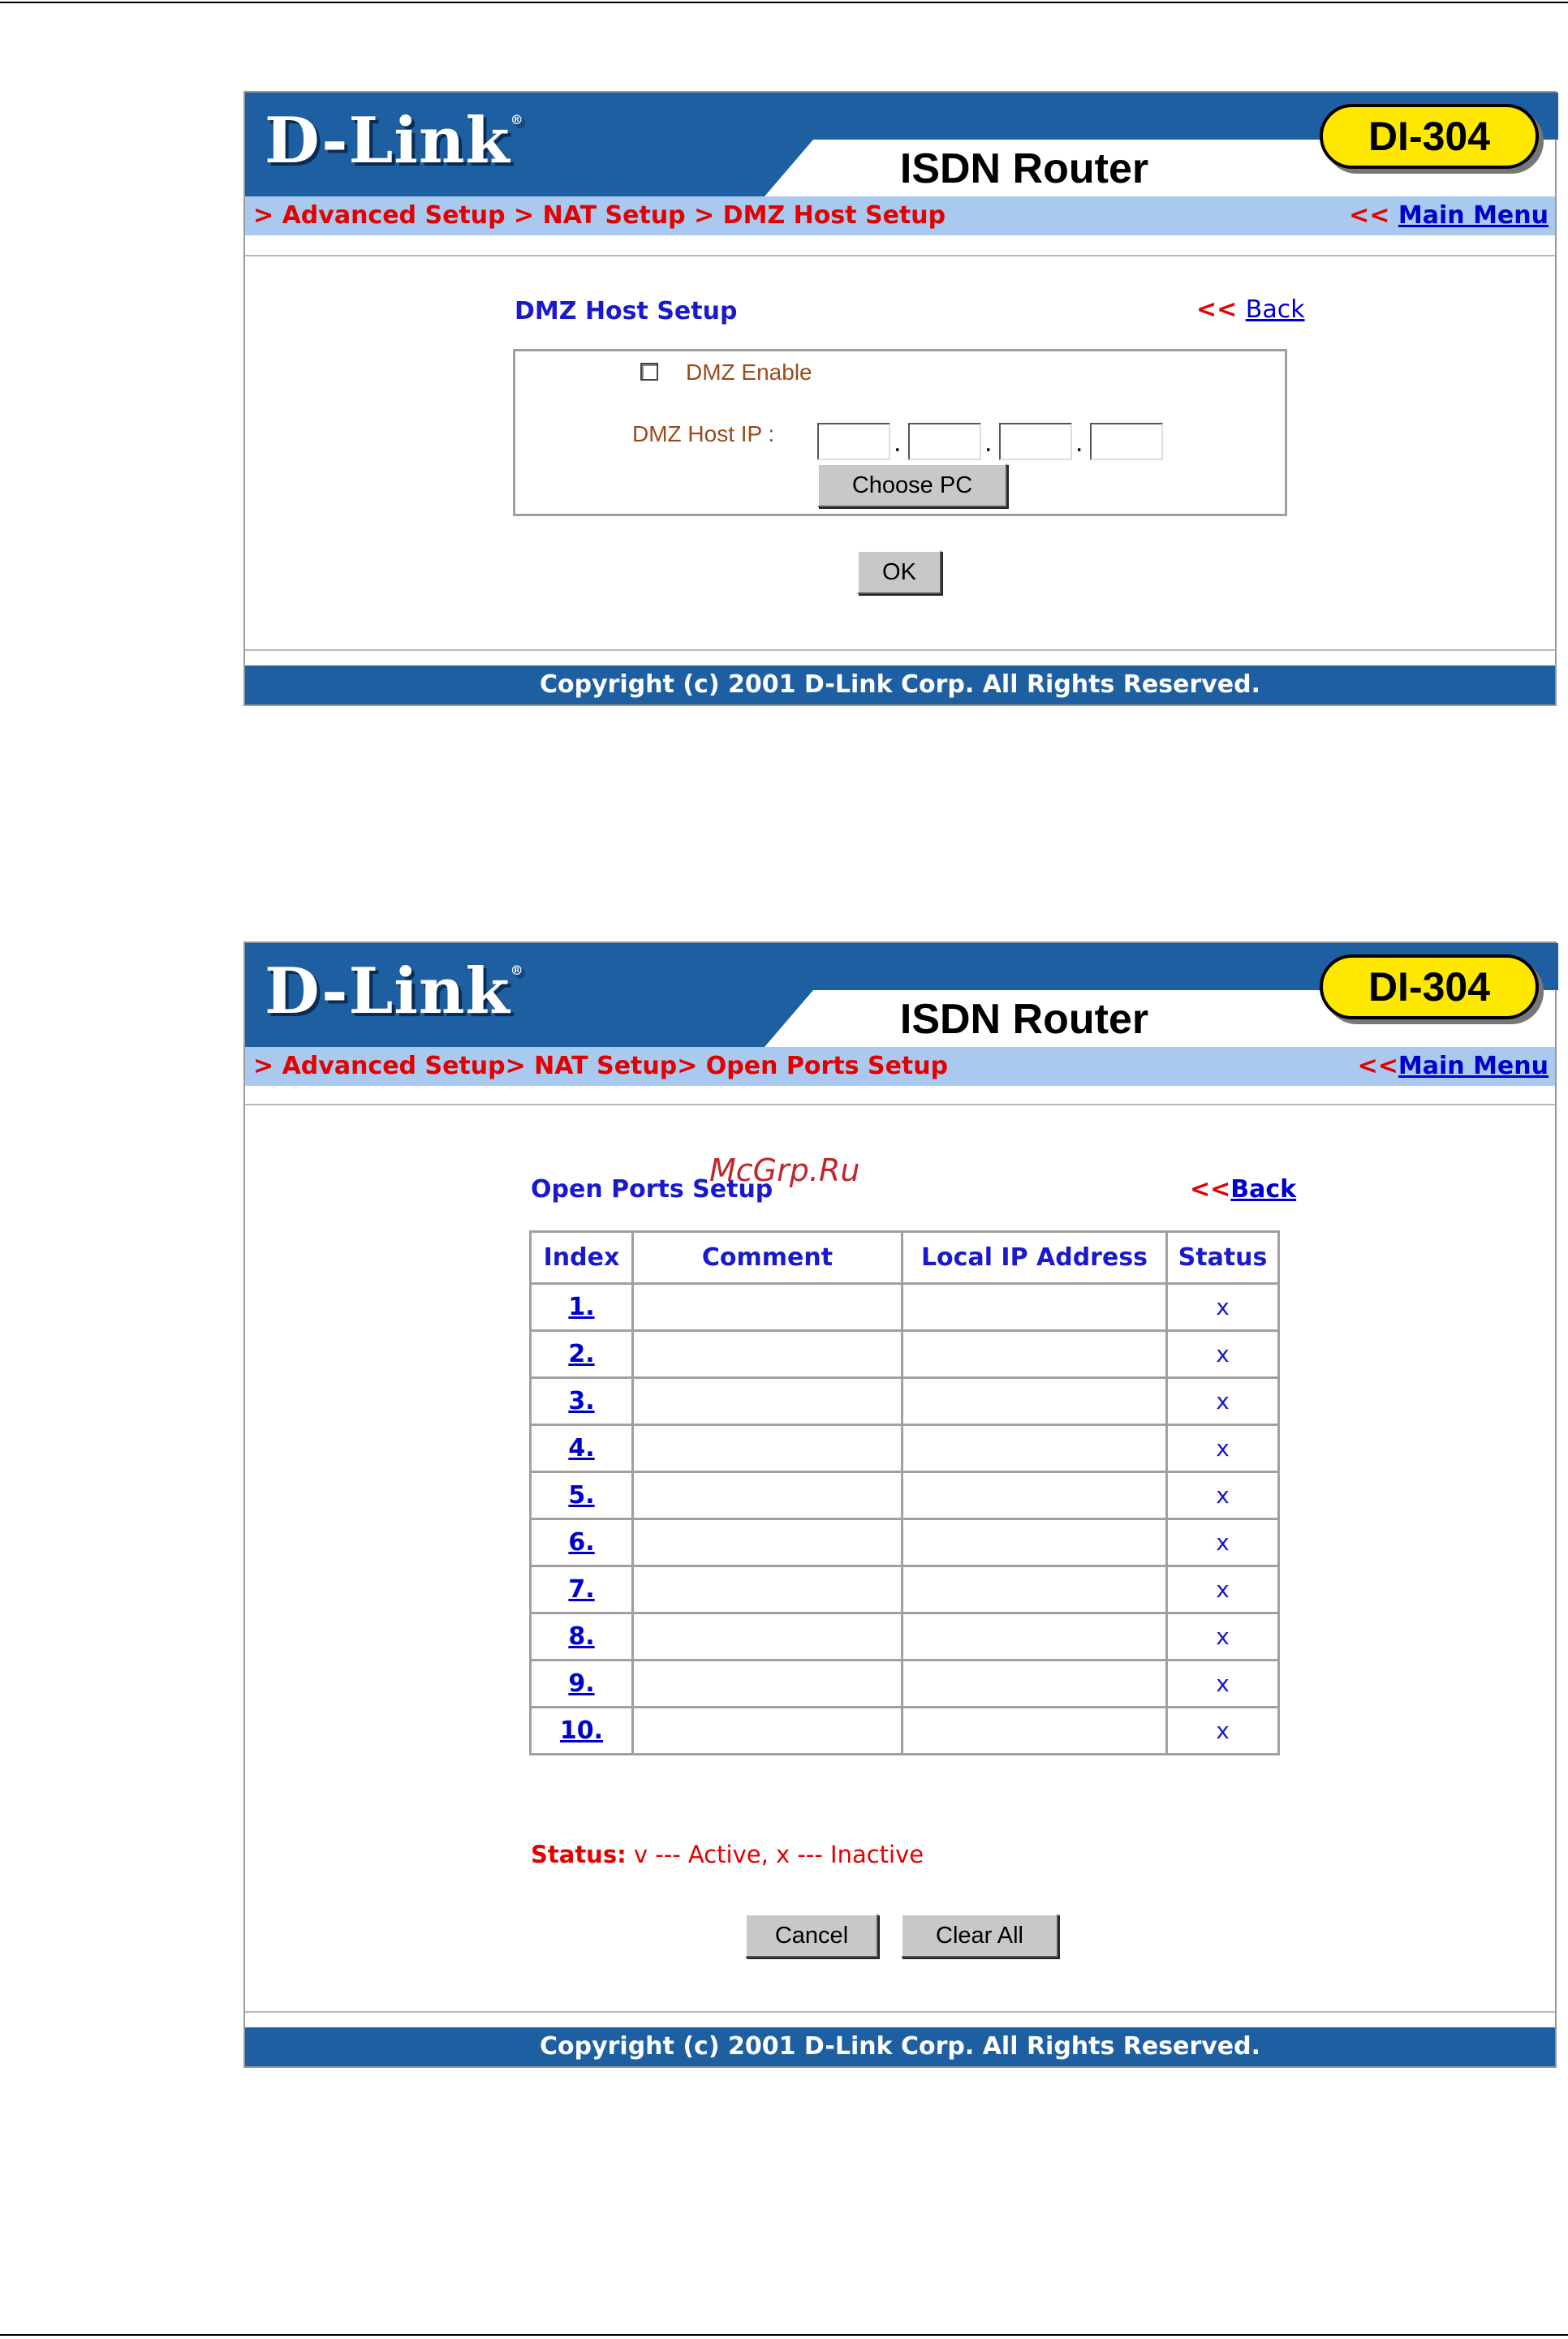 The image size is (1568, 2339). I want to click on table-row: 8. x, so click(905, 1636).